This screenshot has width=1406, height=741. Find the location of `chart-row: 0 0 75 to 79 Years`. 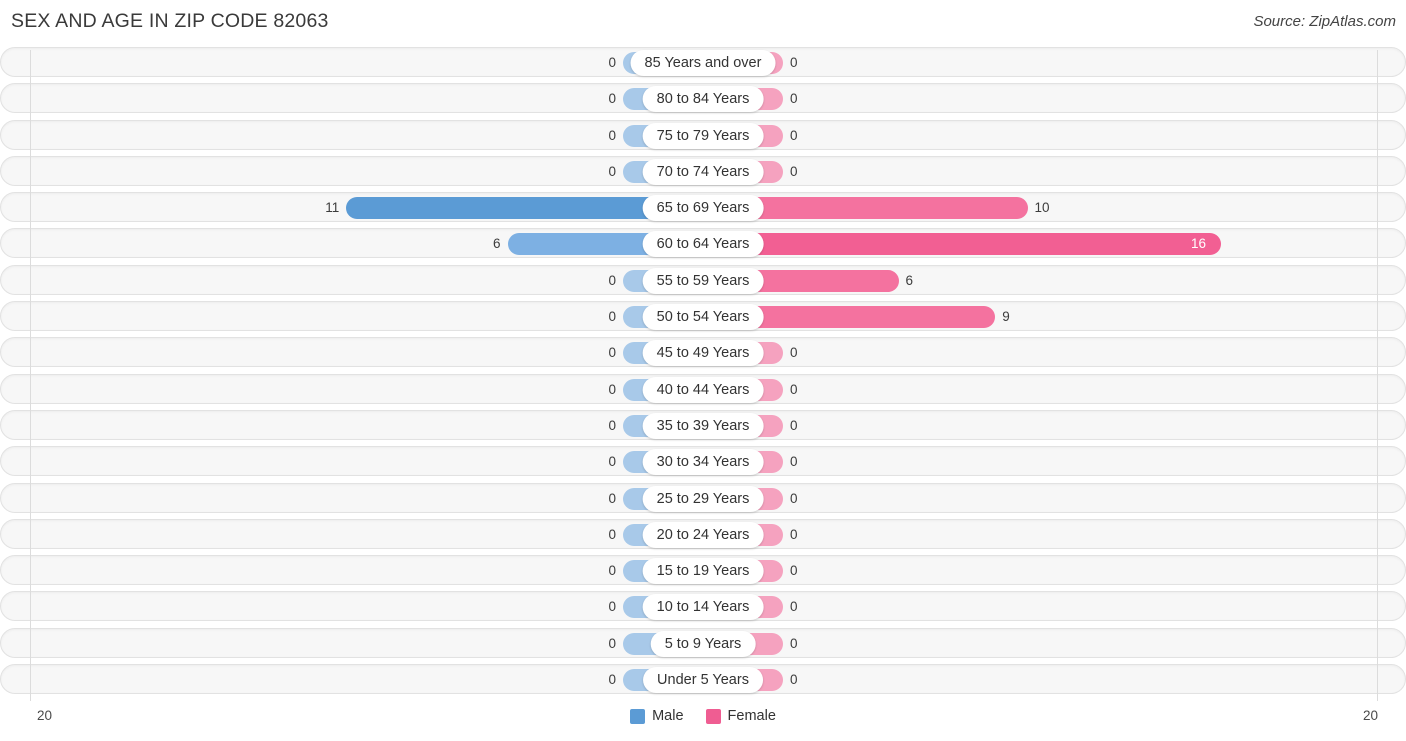

chart-row: 0 0 75 to 79 Years is located at coordinates (703, 134).